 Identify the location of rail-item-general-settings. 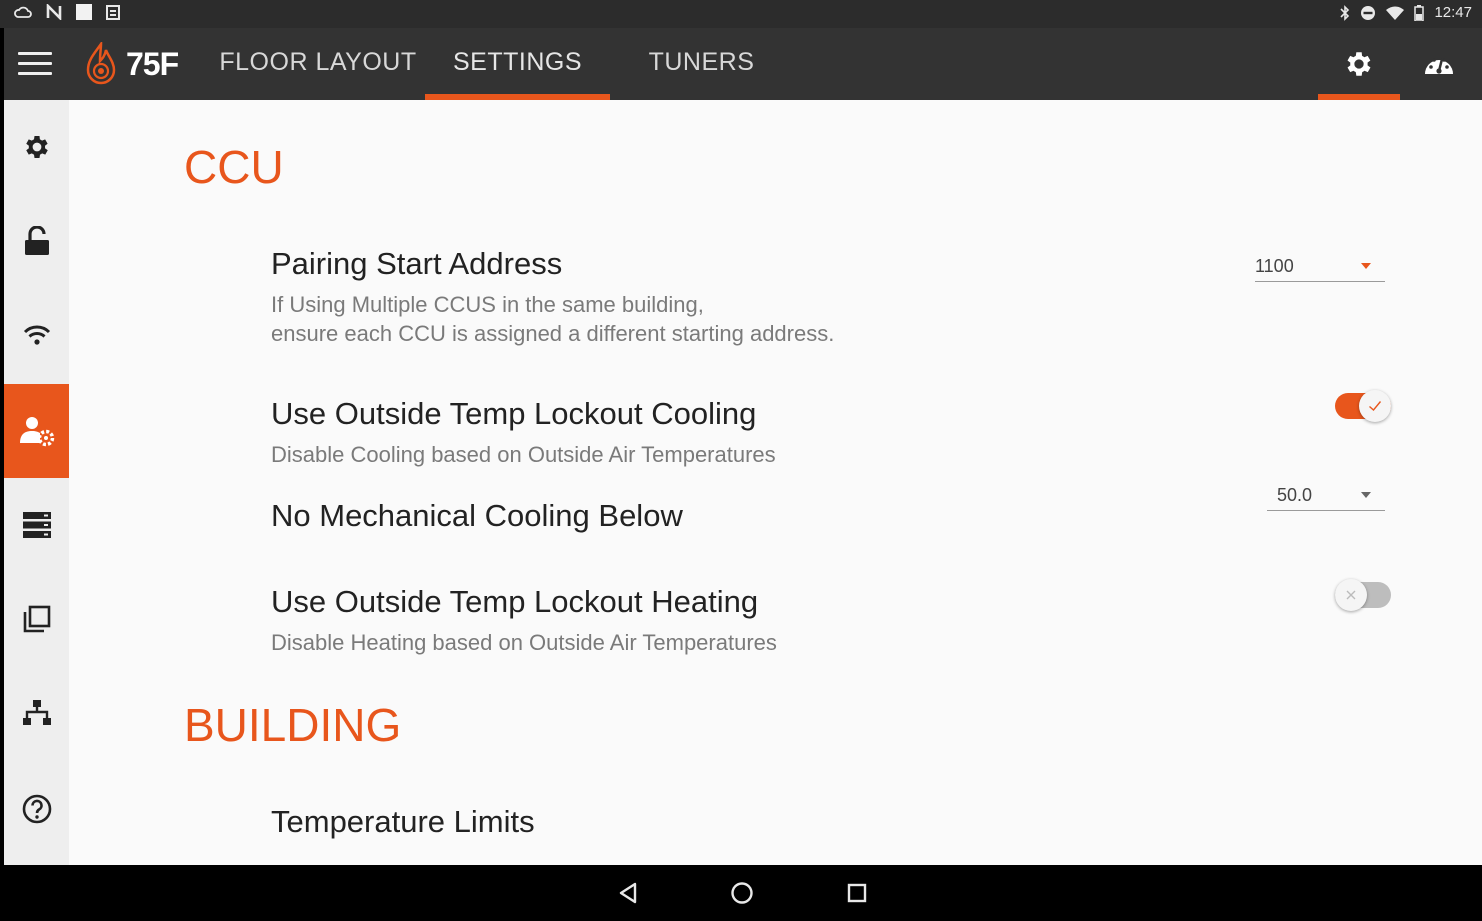
(36, 147).